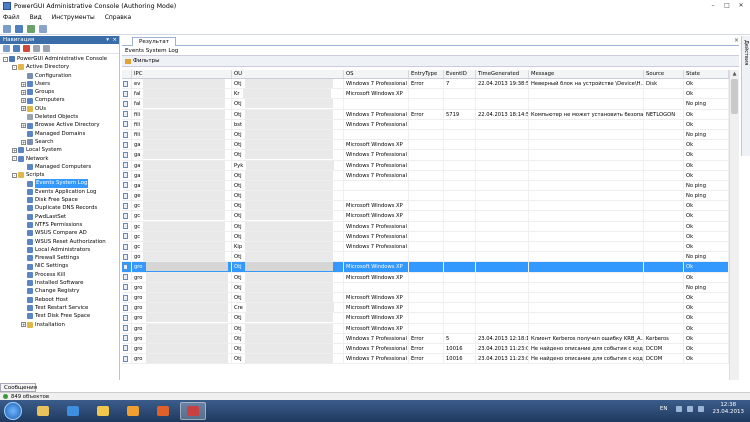  What do you see at coordinates (59, 283) in the screenshot?
I see `nav-node: Installed Software` at bounding box center [59, 283].